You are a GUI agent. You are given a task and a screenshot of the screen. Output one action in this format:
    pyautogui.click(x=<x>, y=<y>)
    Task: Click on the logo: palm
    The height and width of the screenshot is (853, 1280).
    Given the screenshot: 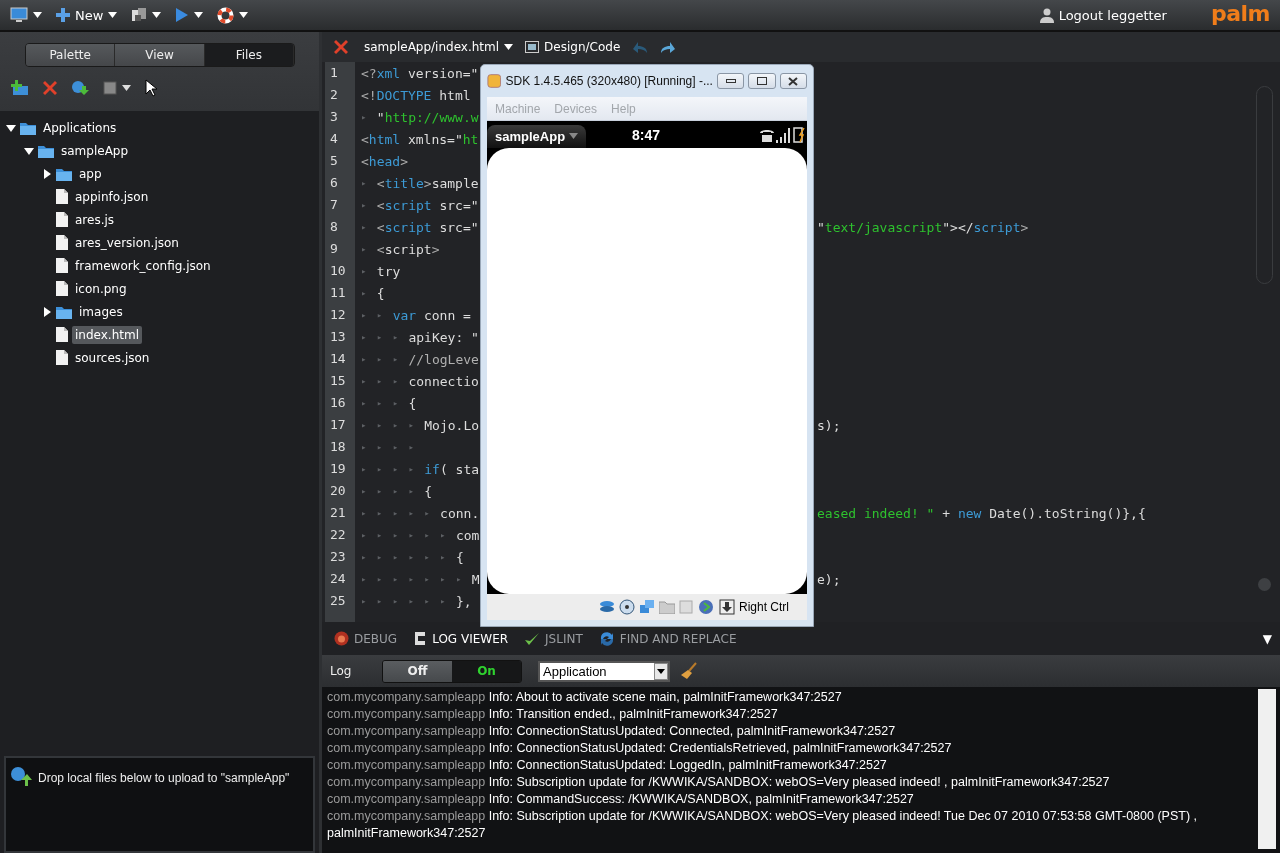 What is the action you would take?
    pyautogui.click(x=1240, y=13)
    